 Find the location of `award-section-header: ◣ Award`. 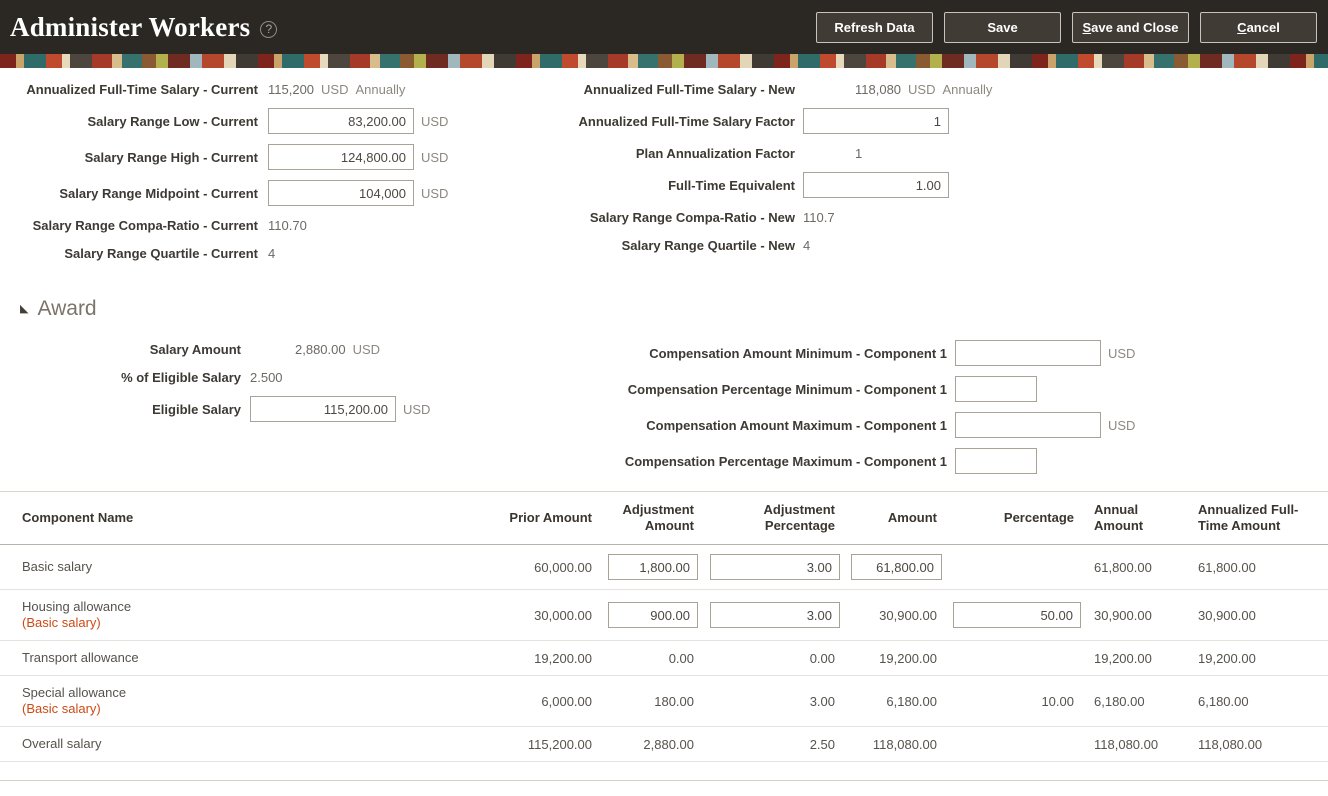

award-section-header: ◣ Award is located at coordinates (674, 309).